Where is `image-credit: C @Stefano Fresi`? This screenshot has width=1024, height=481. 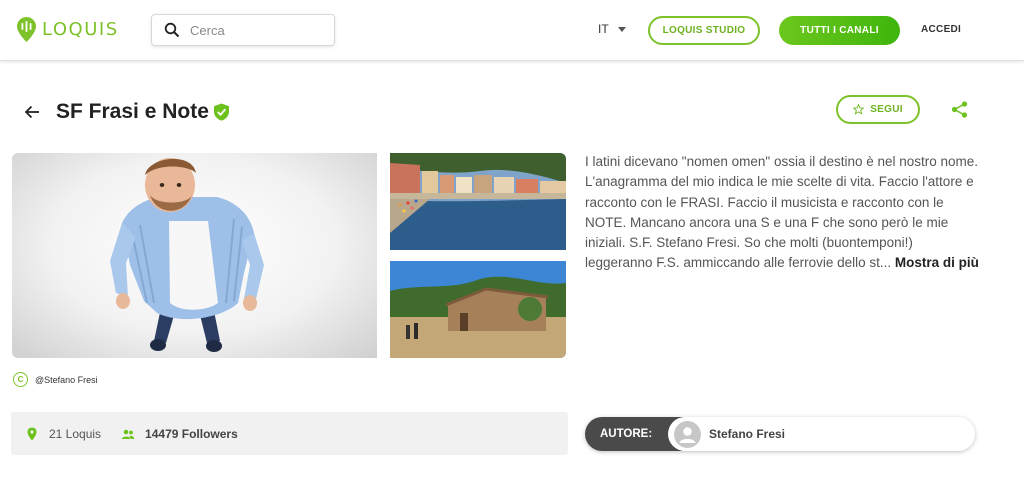
image-credit: C @Stefano Fresi is located at coordinates (55, 379).